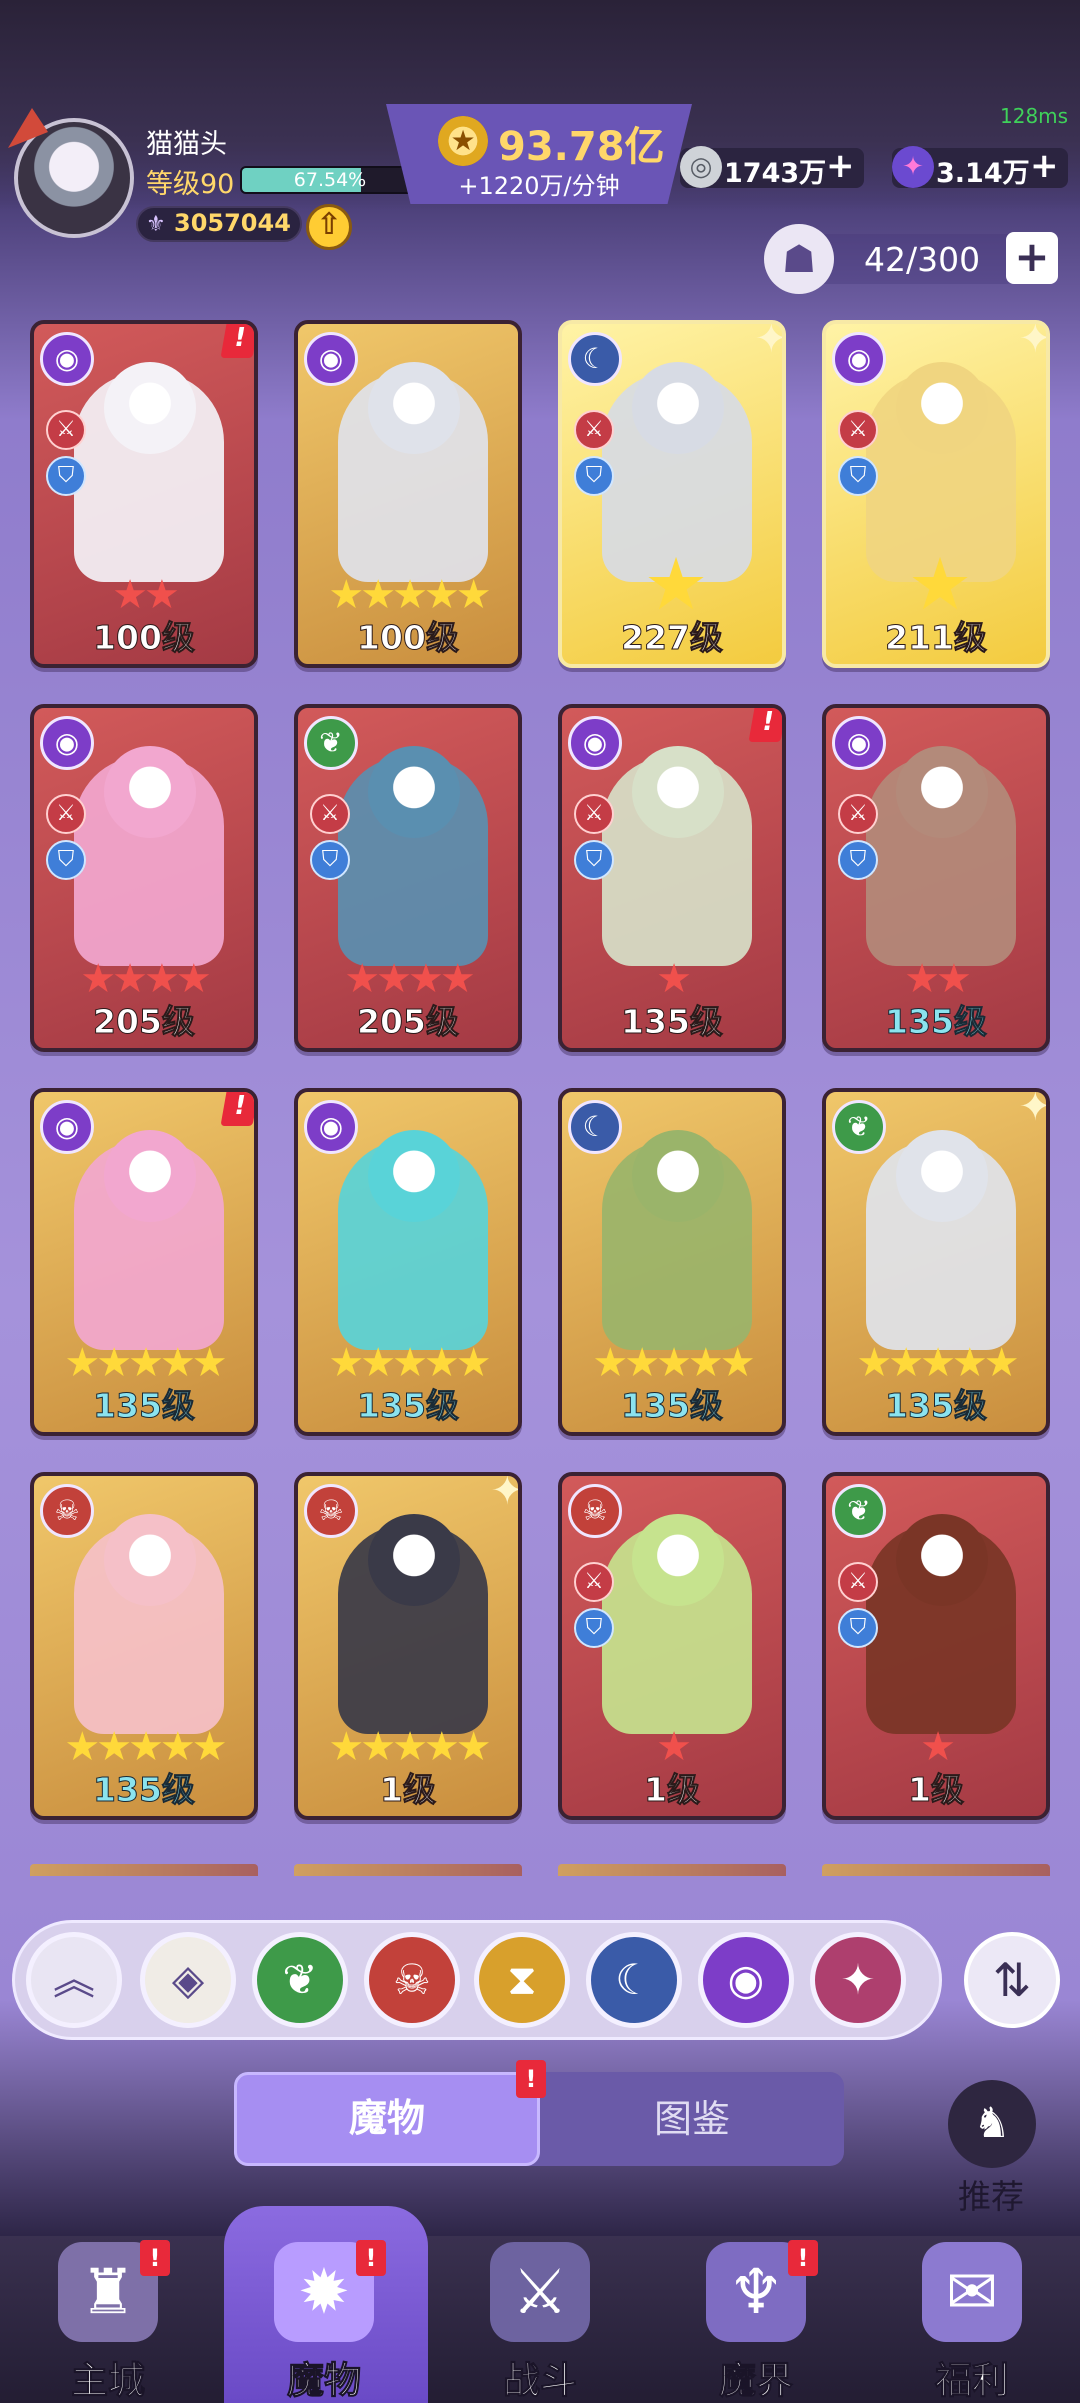  What do you see at coordinates (108, 2381) in the screenshot?
I see `nav-label: 主城` at bounding box center [108, 2381].